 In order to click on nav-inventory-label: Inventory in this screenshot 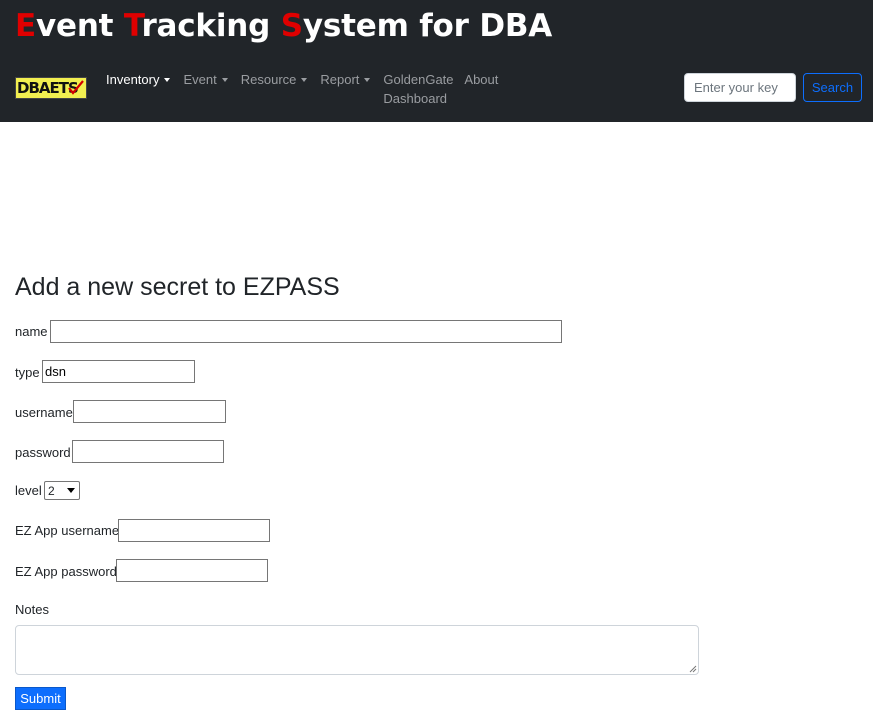, I will do `click(133, 79)`.